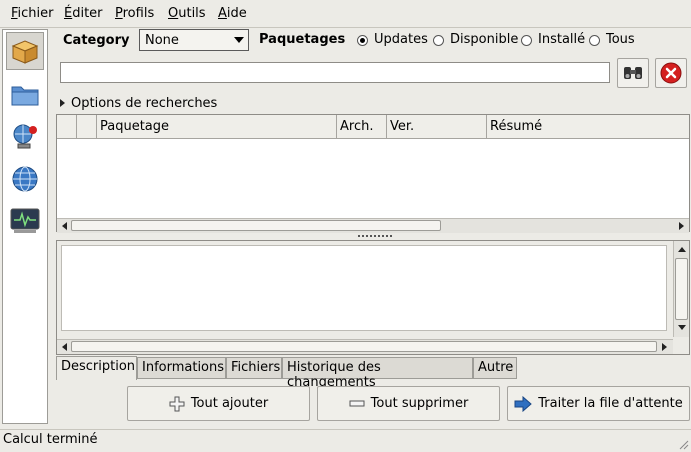  I want to click on clear-button, so click(671, 73).